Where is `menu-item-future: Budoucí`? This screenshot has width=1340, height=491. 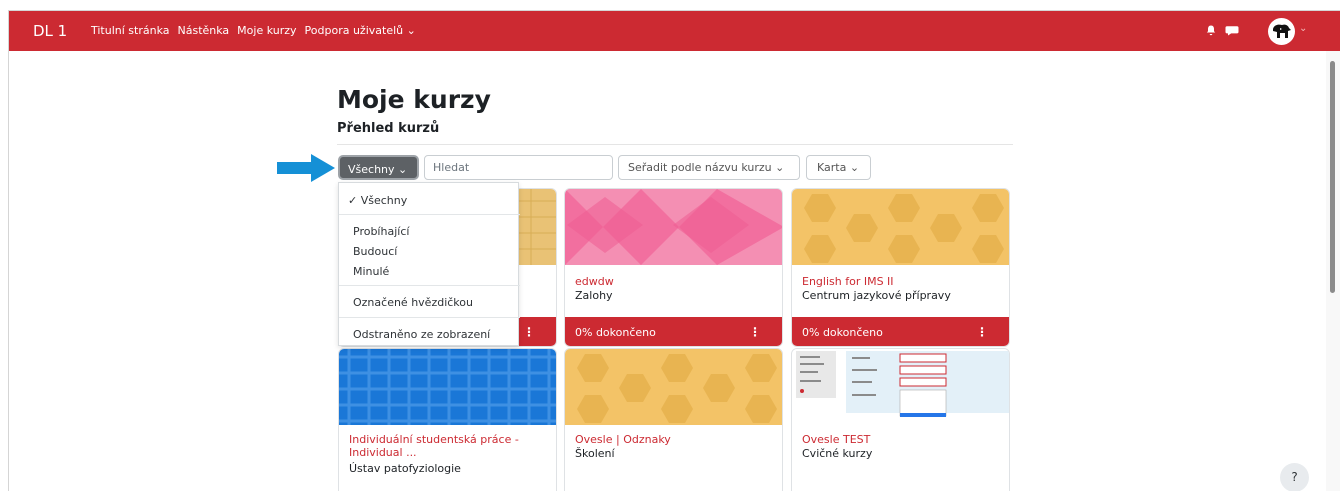 menu-item-future: Budoucí is located at coordinates (375, 251).